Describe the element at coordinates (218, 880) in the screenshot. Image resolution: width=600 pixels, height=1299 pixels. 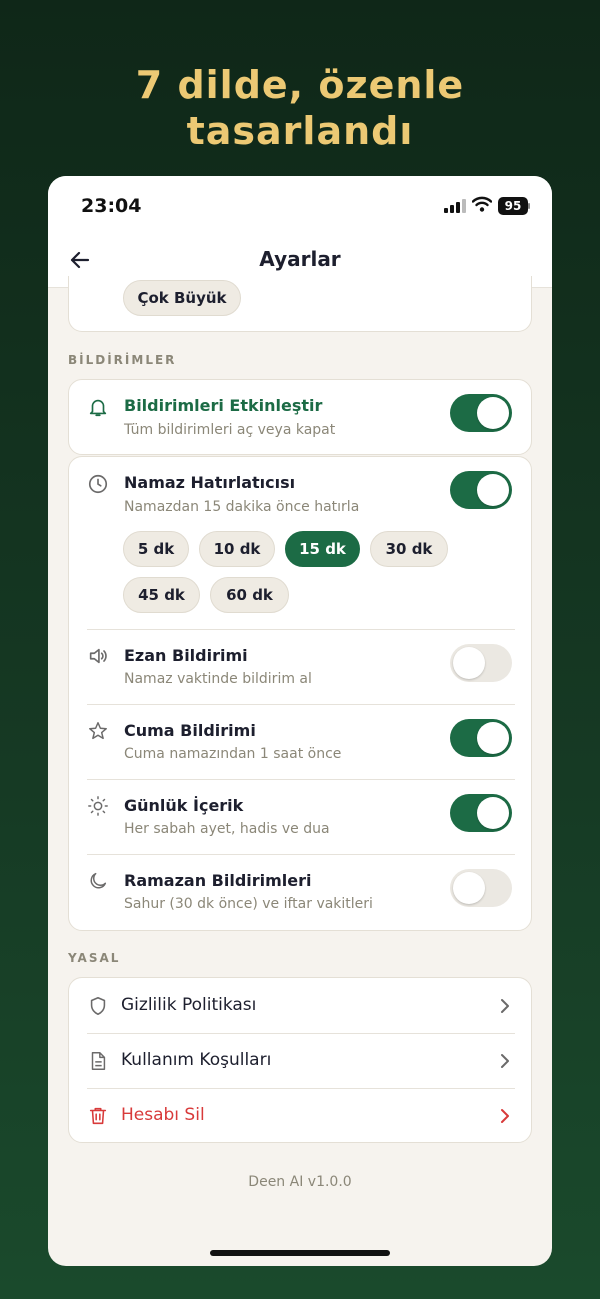
I see `ramadan-title: Ramazan Bildirimleri` at that location.